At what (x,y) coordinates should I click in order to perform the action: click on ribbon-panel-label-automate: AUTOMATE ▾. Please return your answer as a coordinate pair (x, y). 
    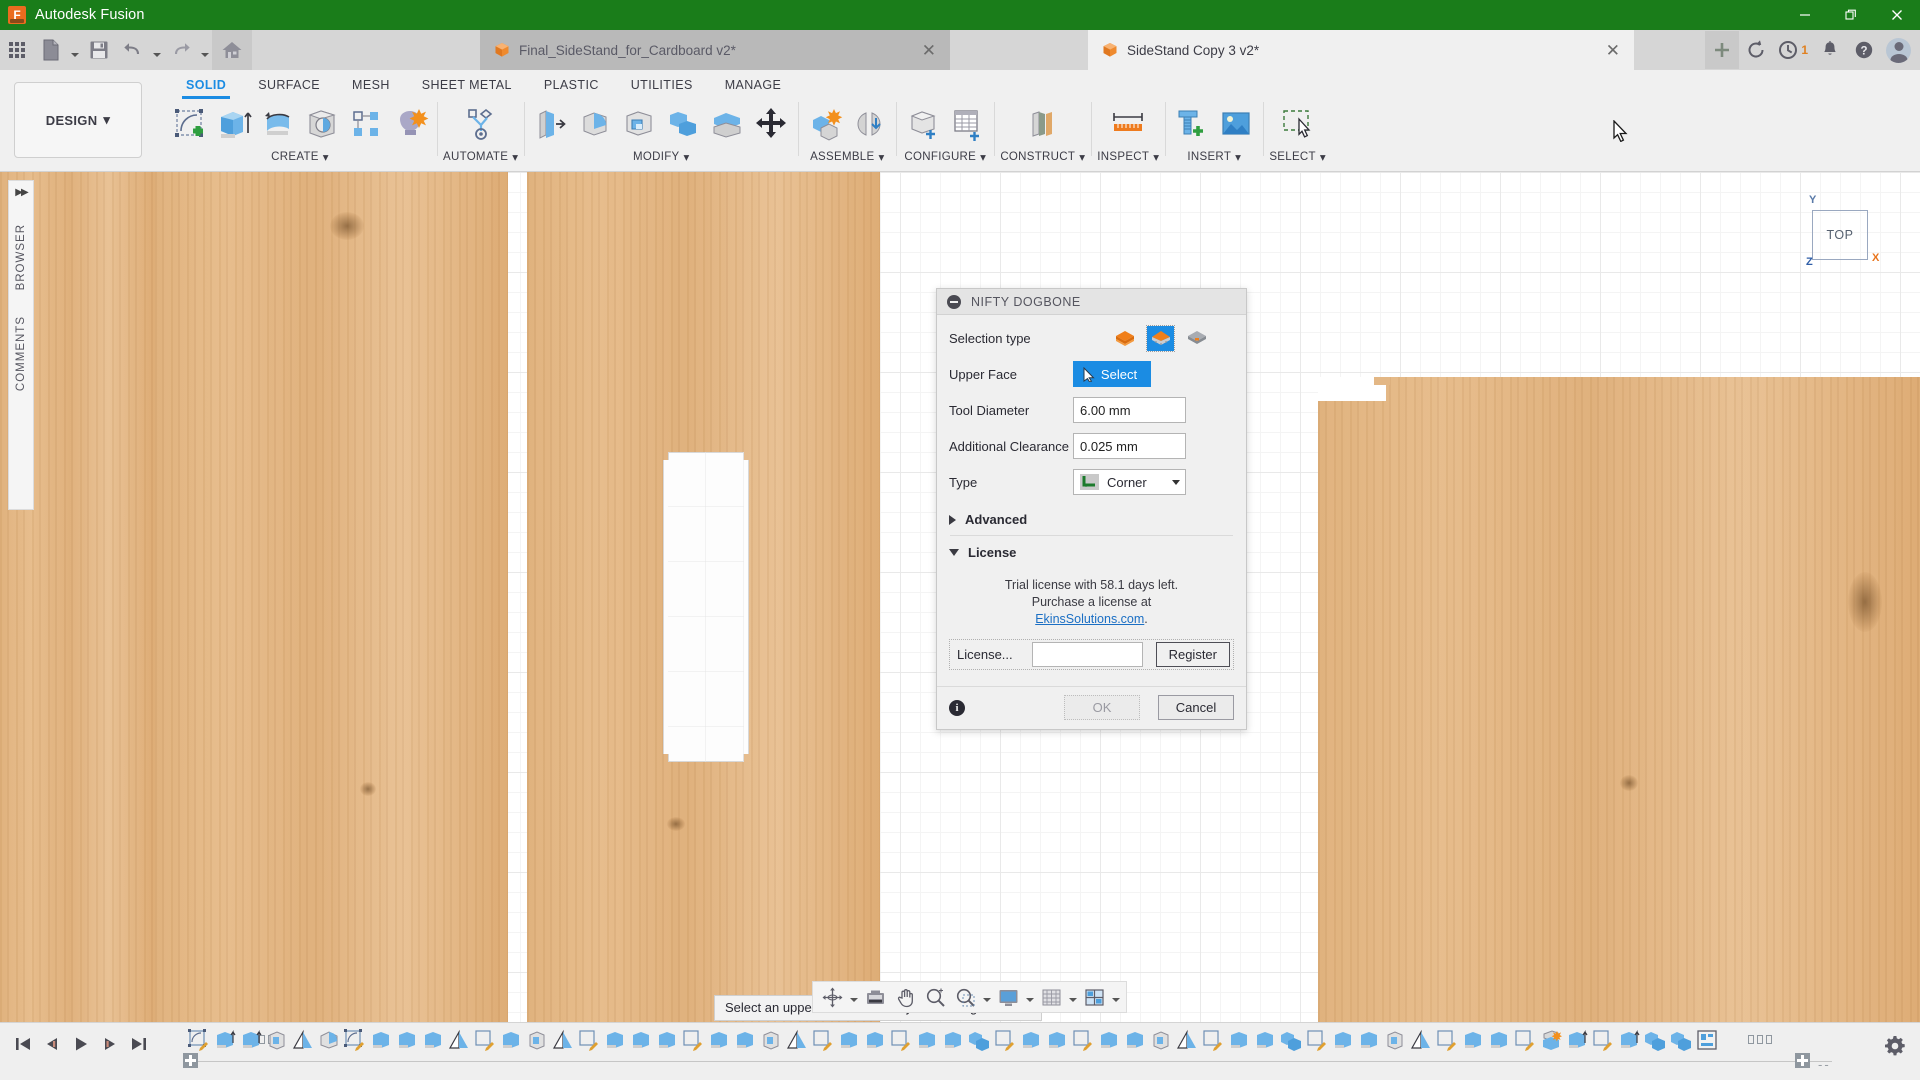
    Looking at the image, I should click on (480, 157).